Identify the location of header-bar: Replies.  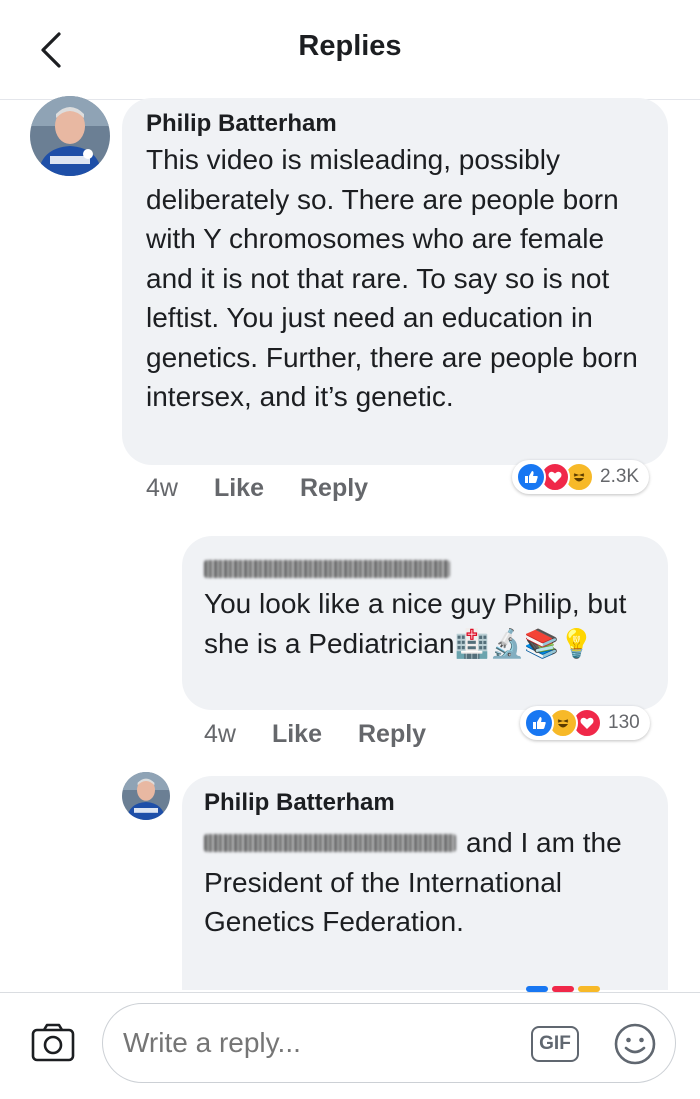
(350, 50).